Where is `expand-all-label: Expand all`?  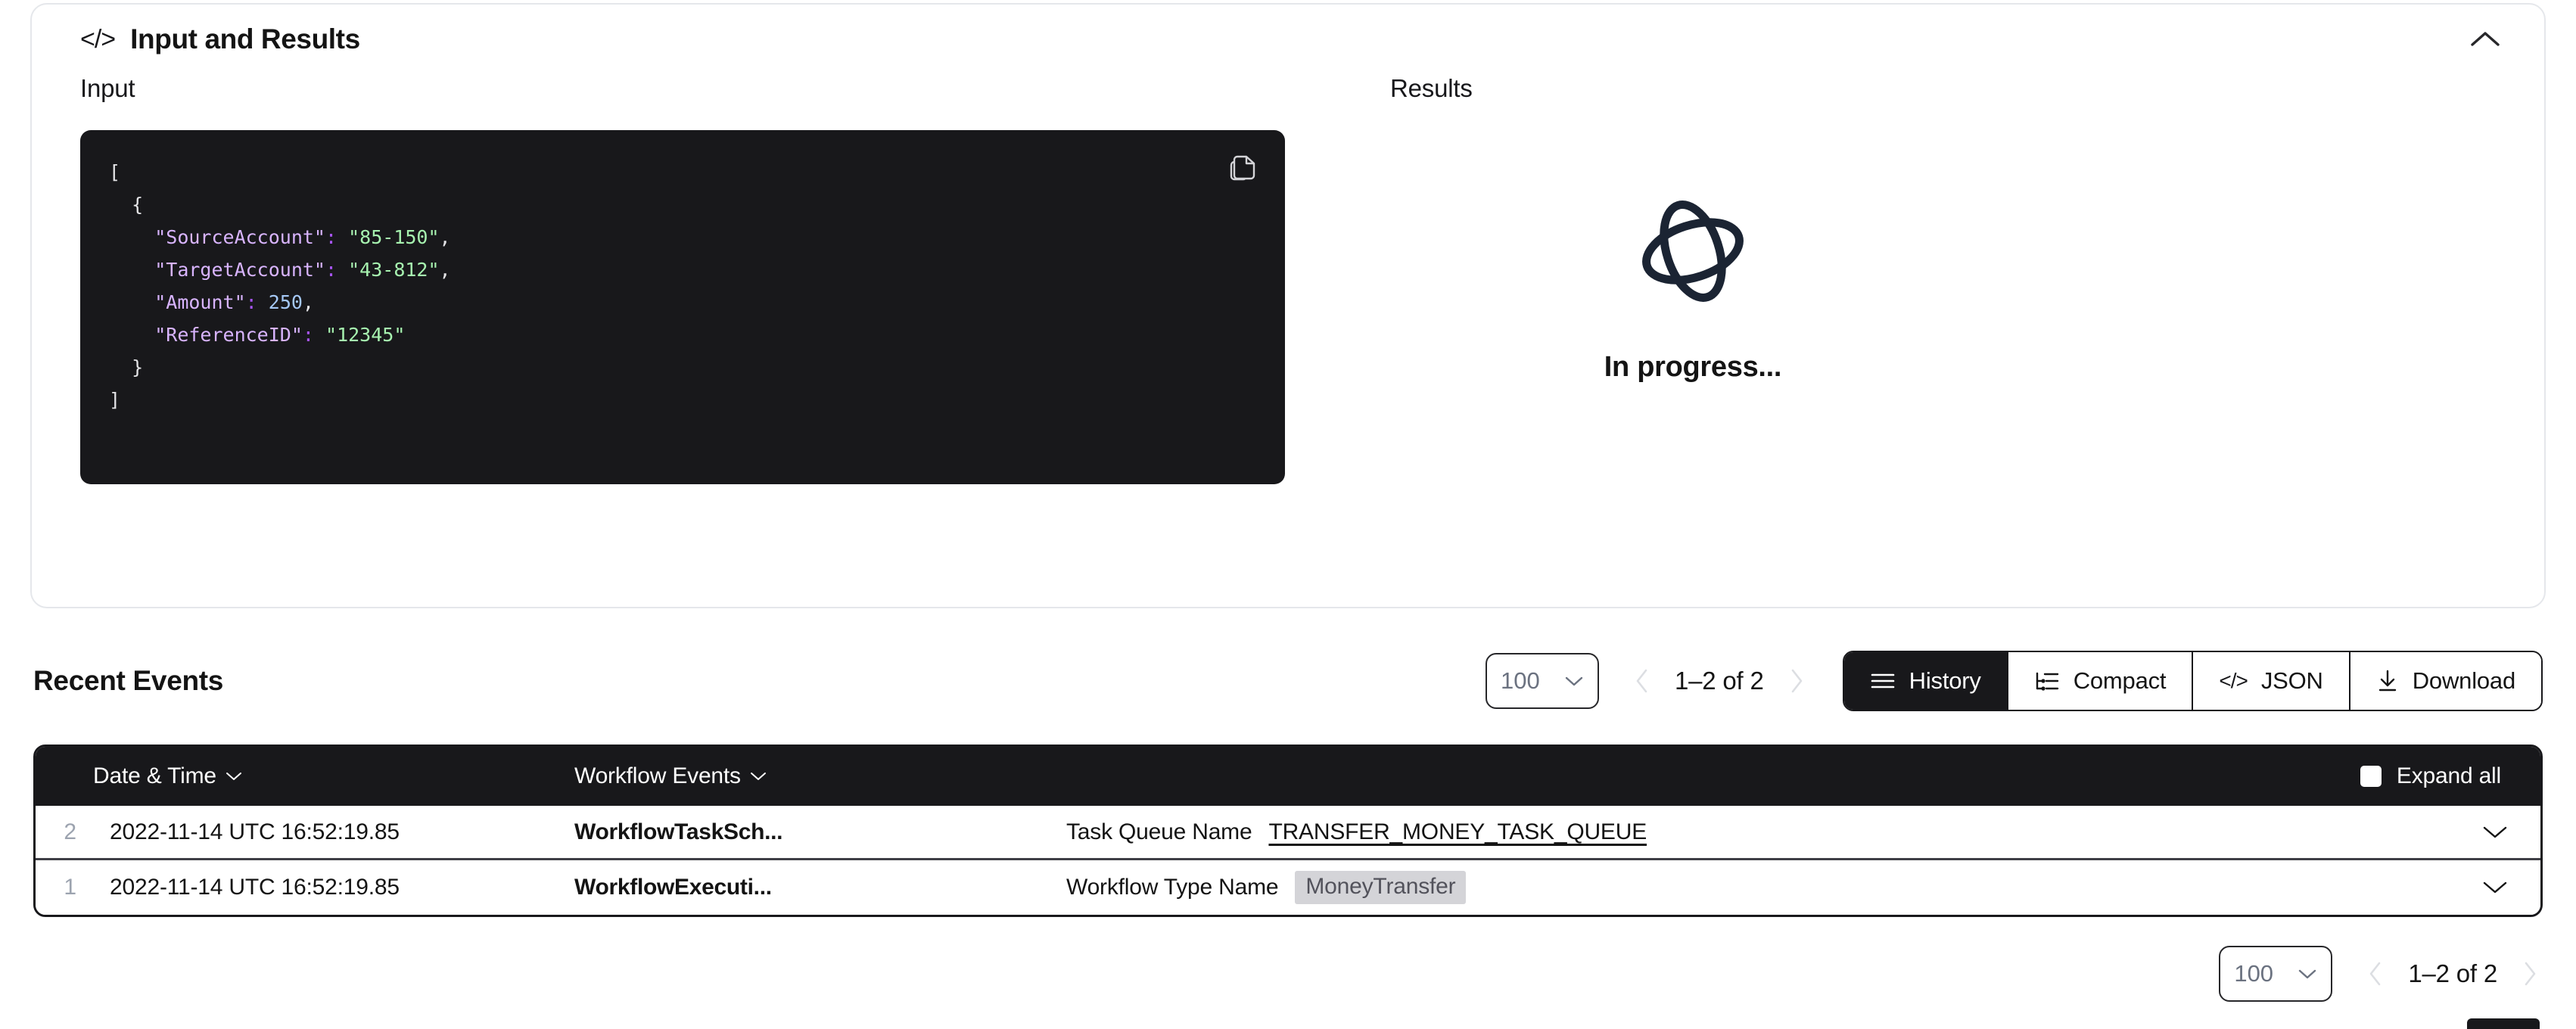
expand-all-label: Expand all is located at coordinates (2448, 775).